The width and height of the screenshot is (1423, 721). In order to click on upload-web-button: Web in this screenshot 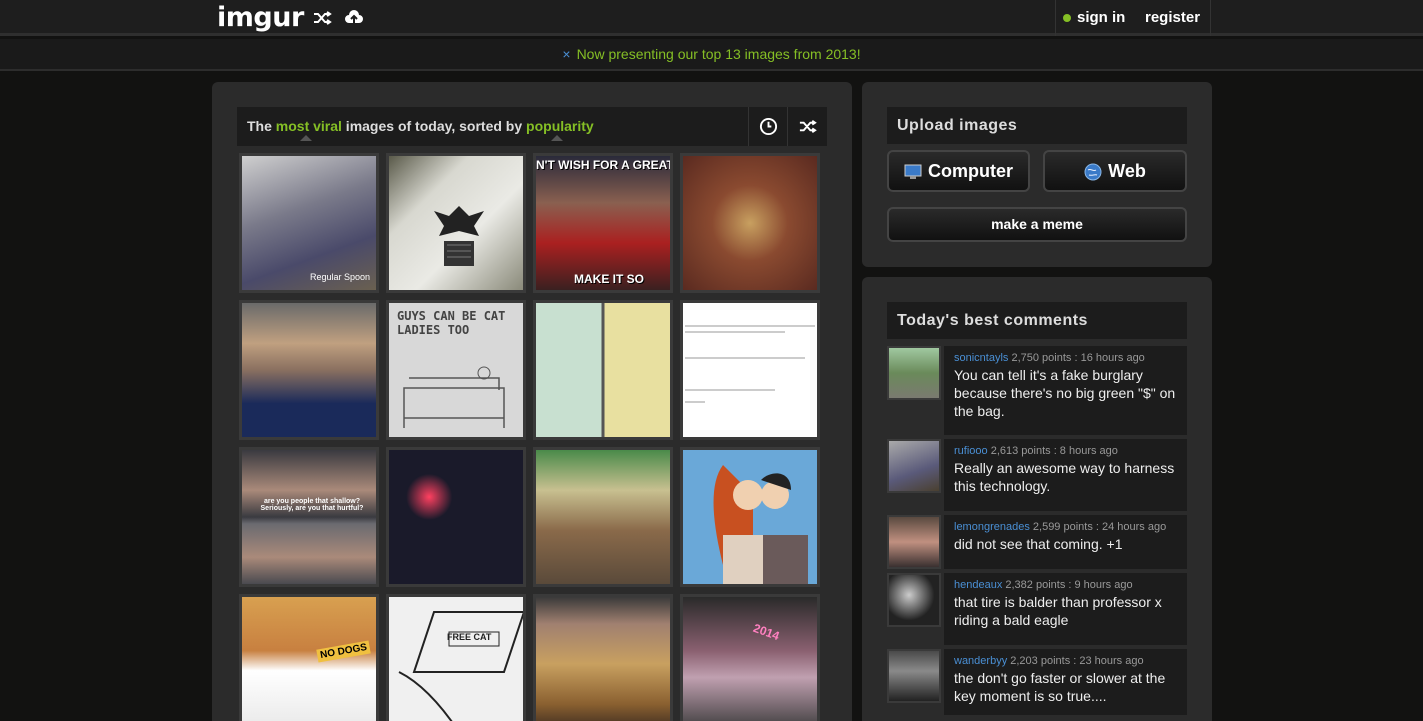, I will do `click(1115, 171)`.